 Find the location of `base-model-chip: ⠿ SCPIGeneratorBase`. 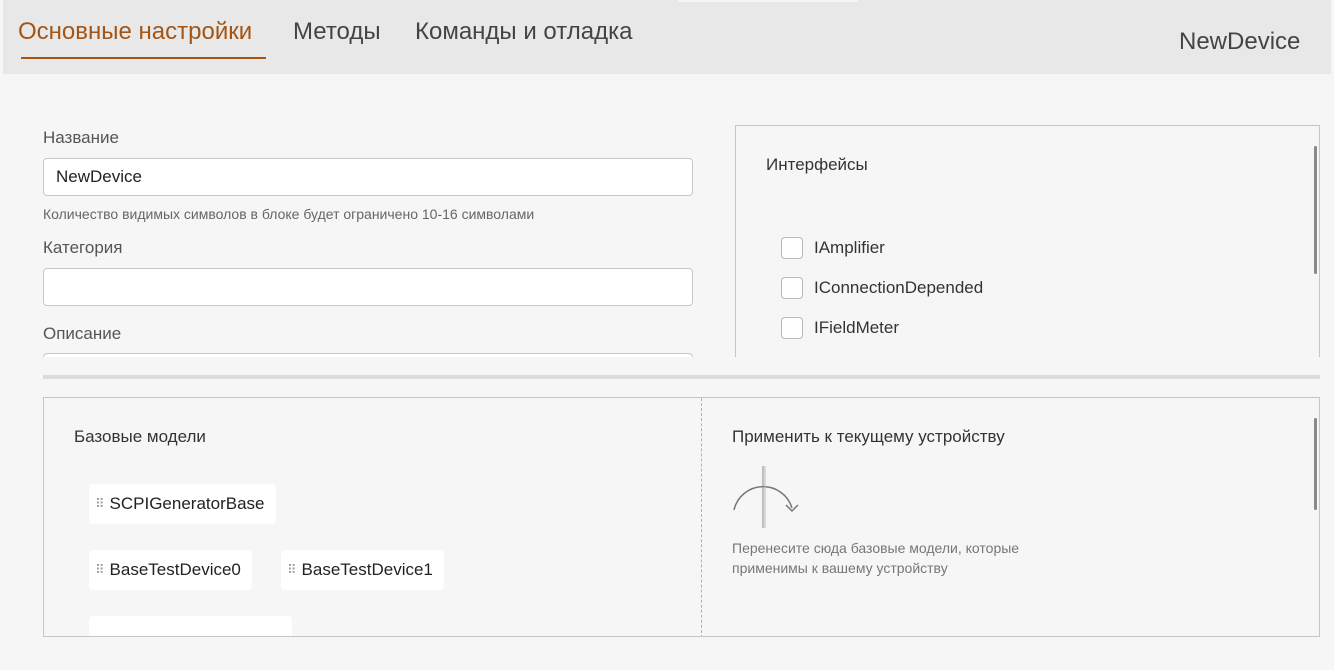

base-model-chip: ⠿ SCPIGeneratorBase is located at coordinates (182, 504).